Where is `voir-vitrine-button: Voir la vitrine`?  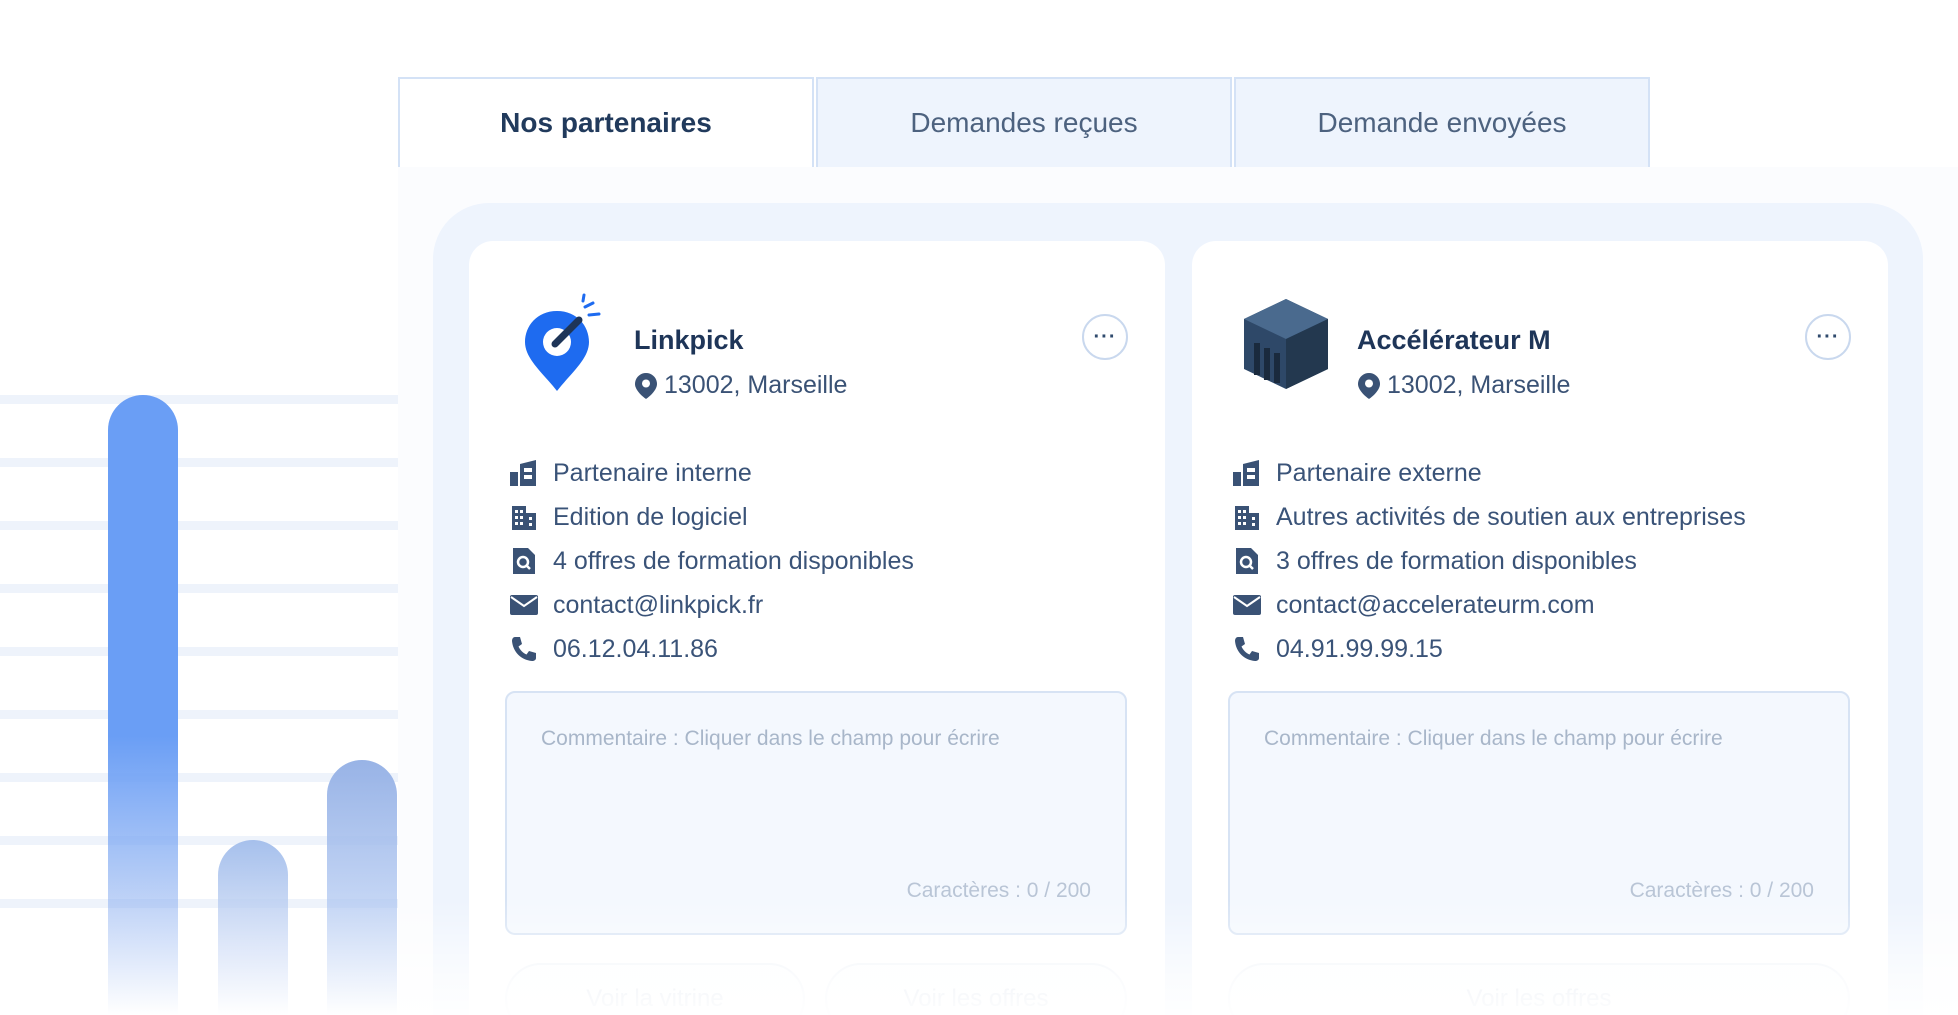 voir-vitrine-button: Voir la vitrine is located at coordinates (655, 989).